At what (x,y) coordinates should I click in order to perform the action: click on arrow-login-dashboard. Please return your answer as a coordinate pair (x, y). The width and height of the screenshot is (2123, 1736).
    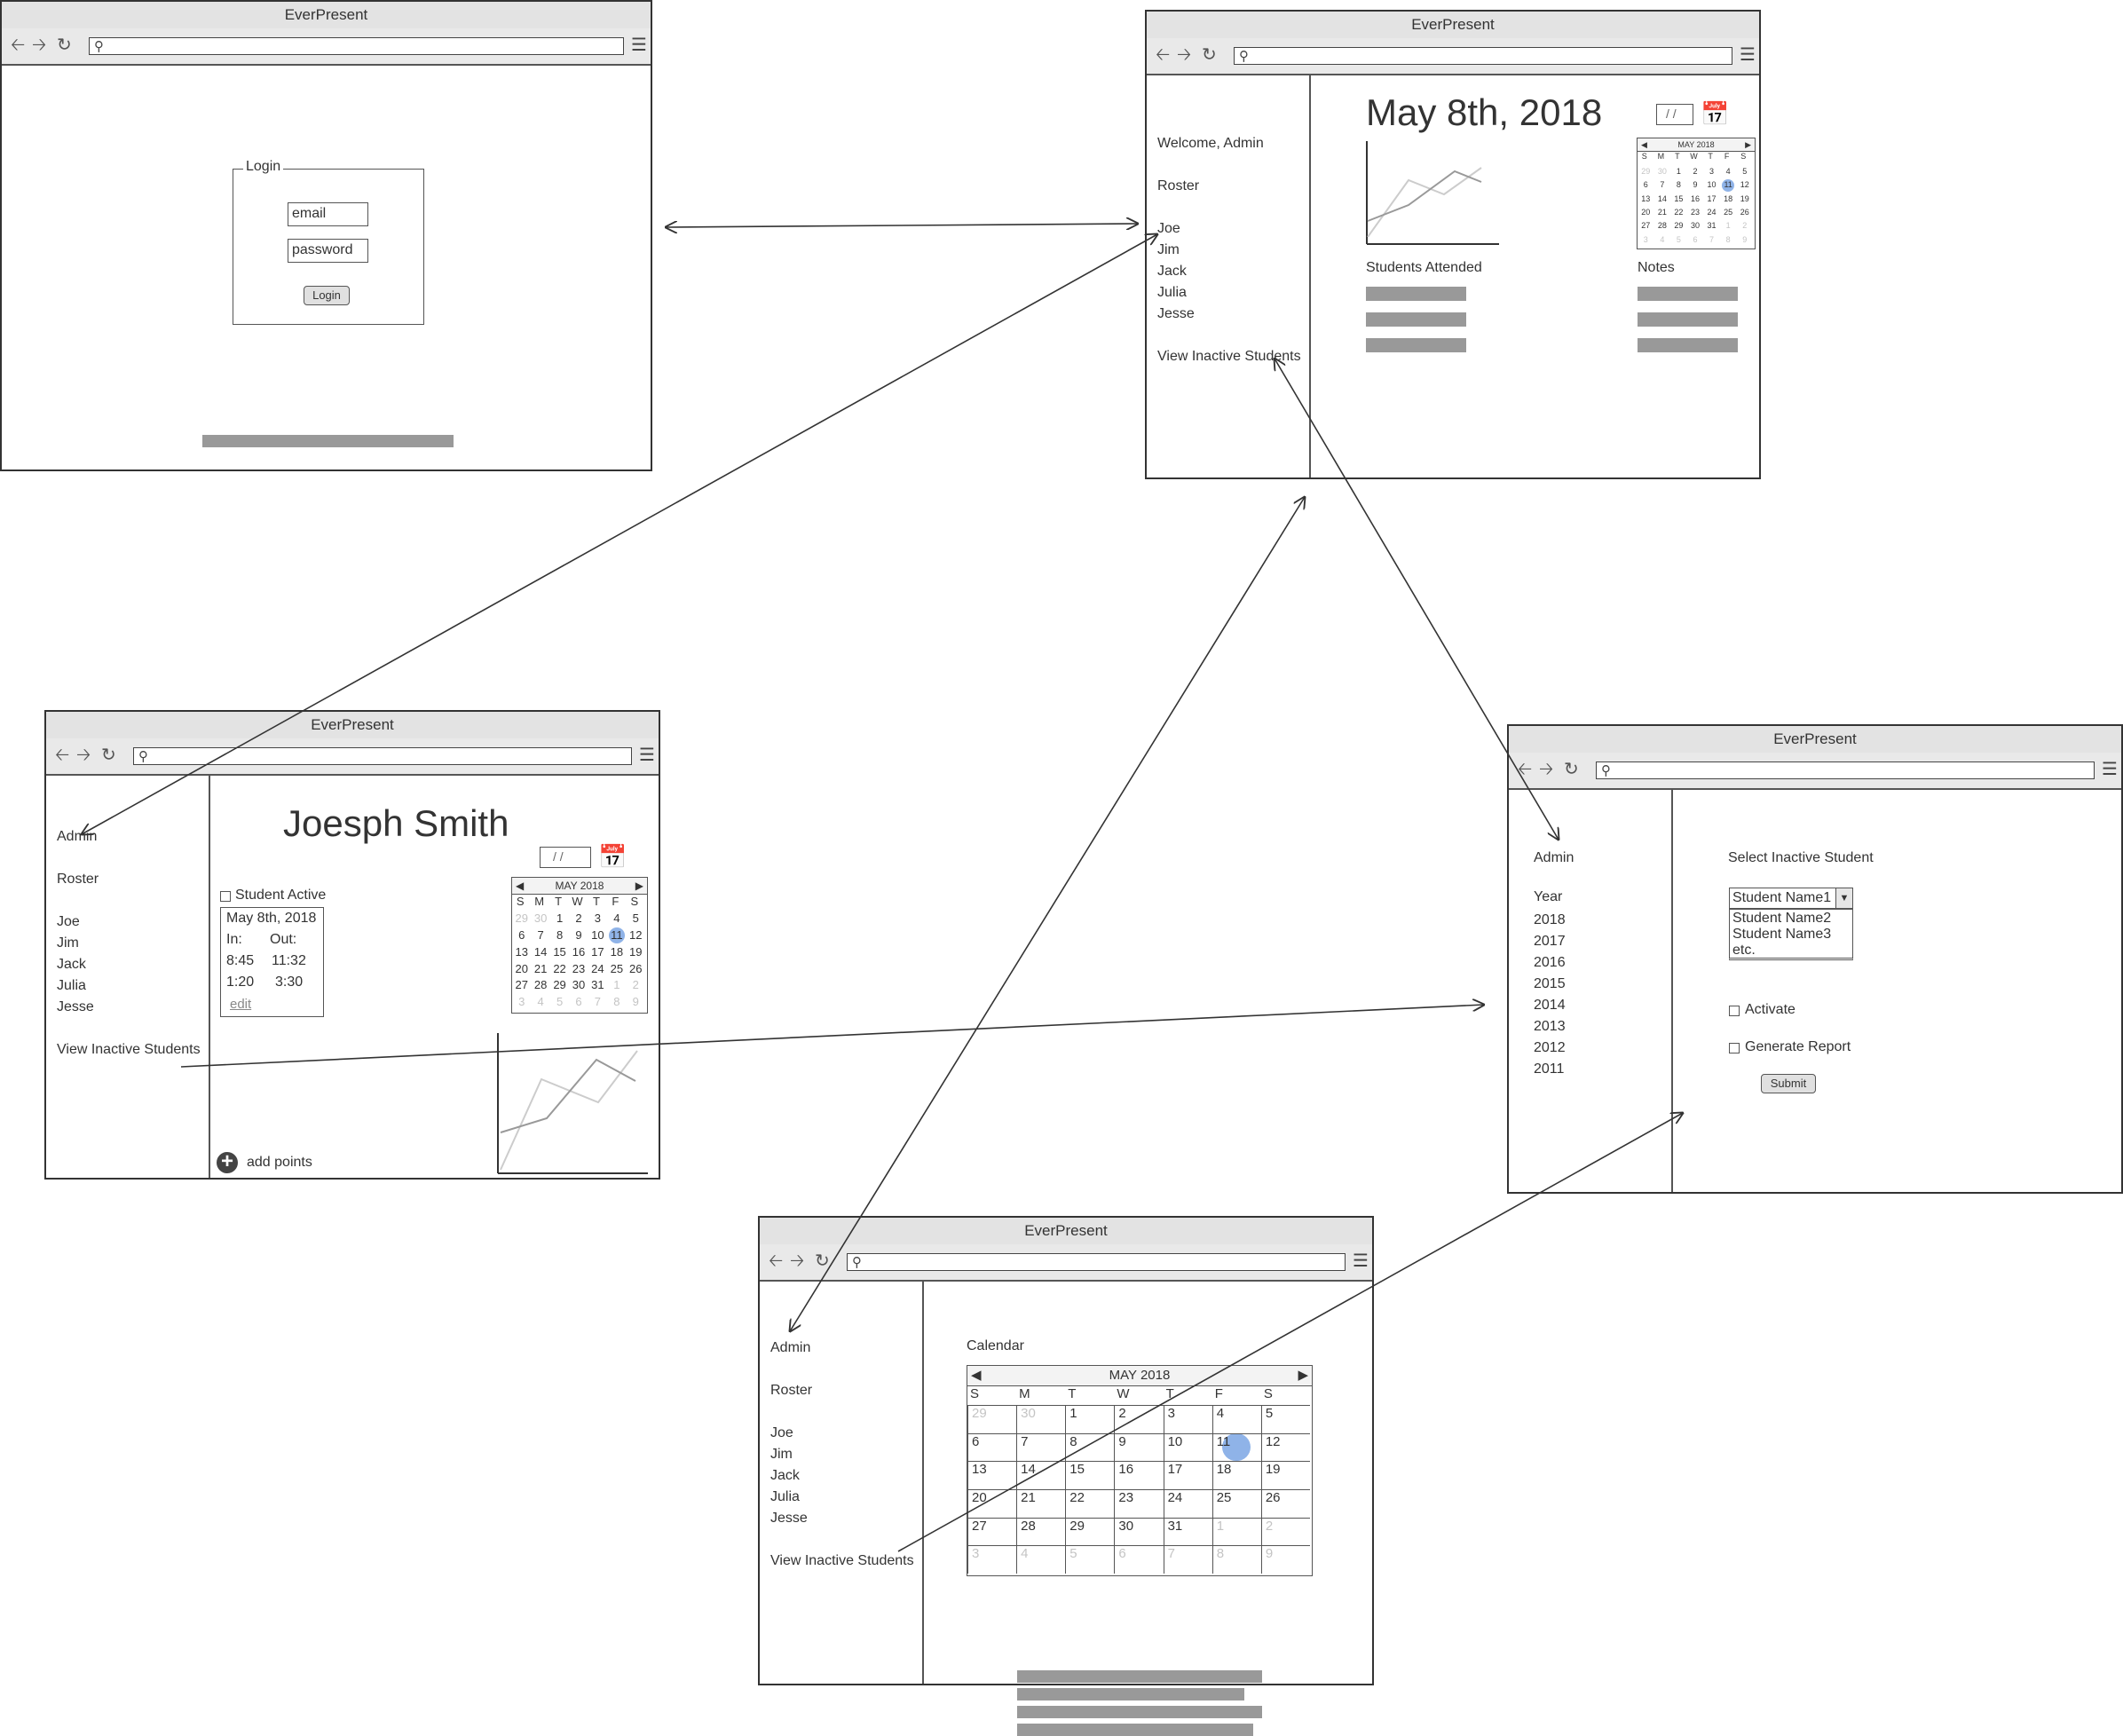
    Looking at the image, I should click on (902, 225).